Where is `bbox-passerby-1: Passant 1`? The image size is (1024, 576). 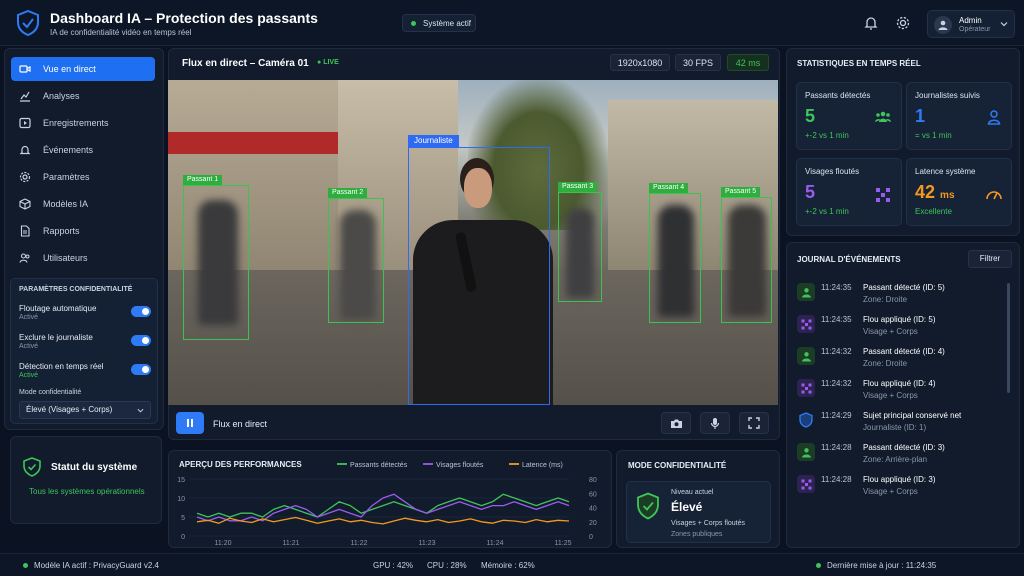 bbox-passerby-1: Passant 1 is located at coordinates (216, 257).